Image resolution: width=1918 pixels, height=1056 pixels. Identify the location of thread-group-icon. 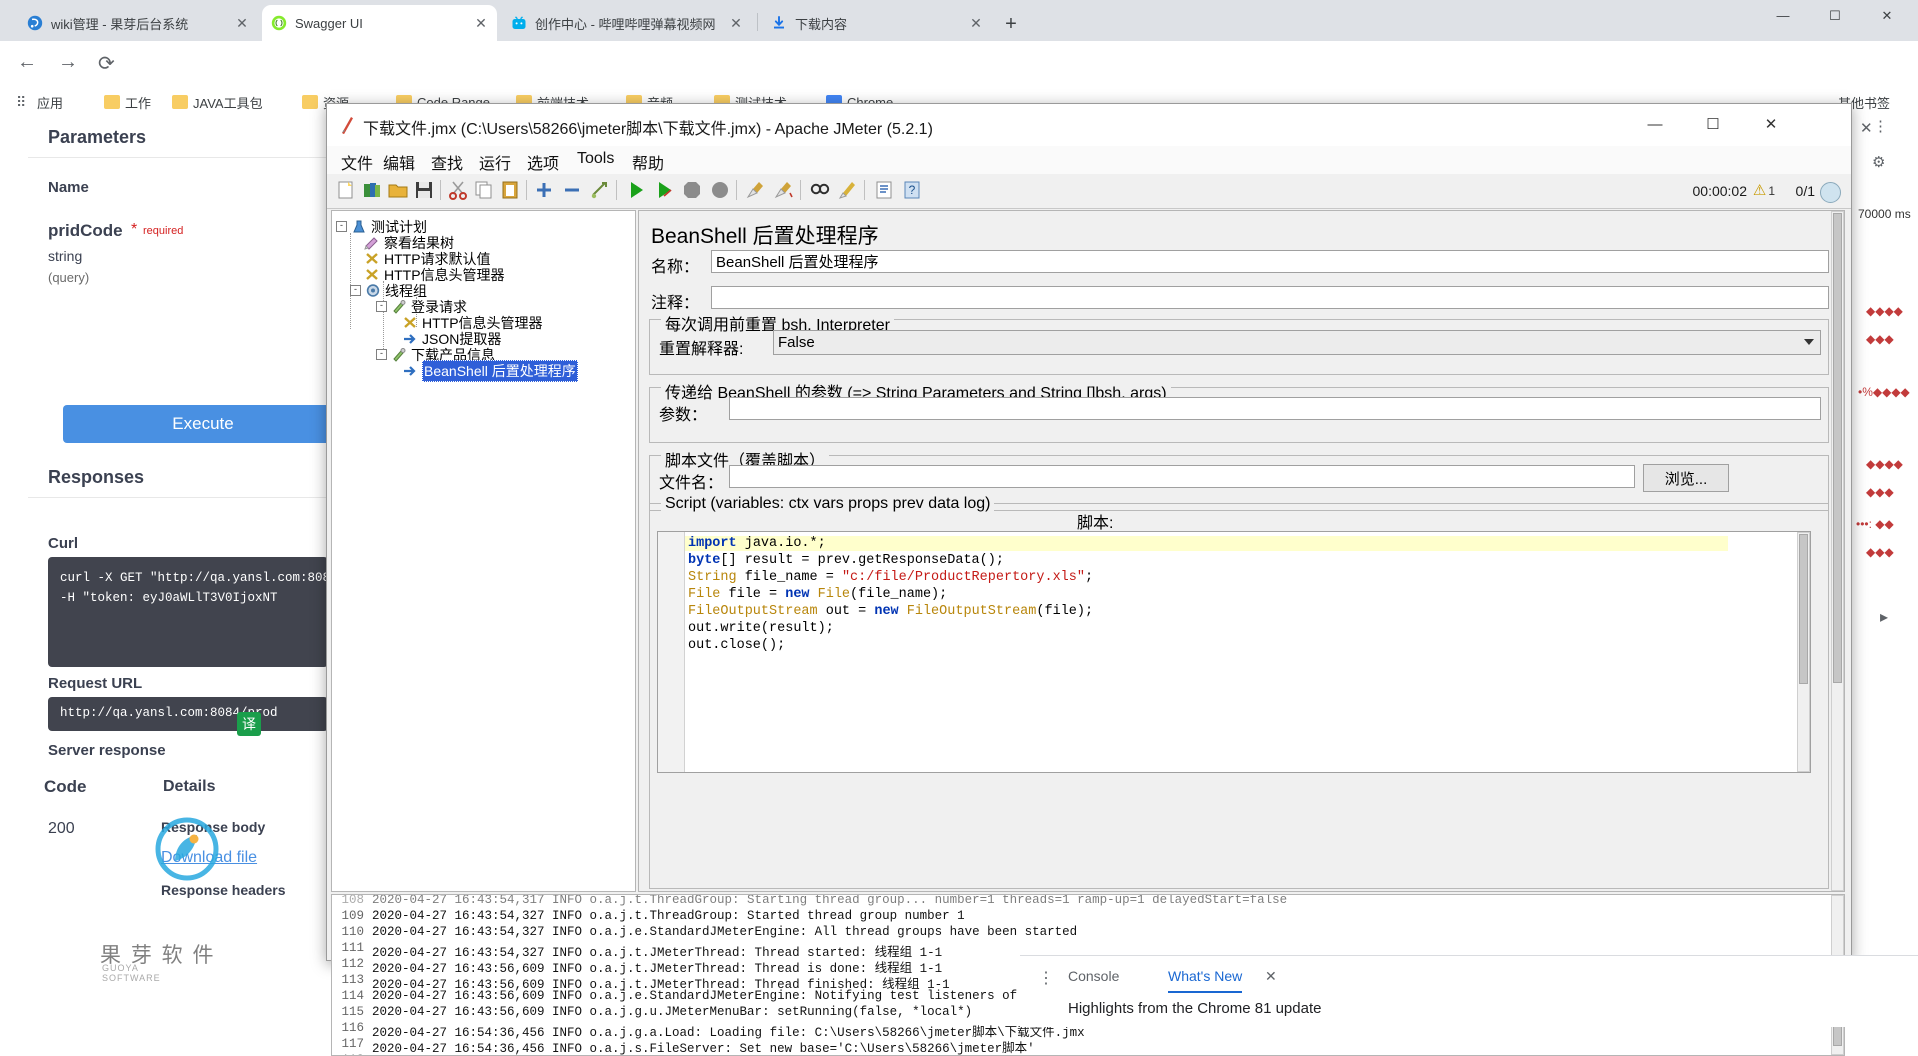
(373, 290).